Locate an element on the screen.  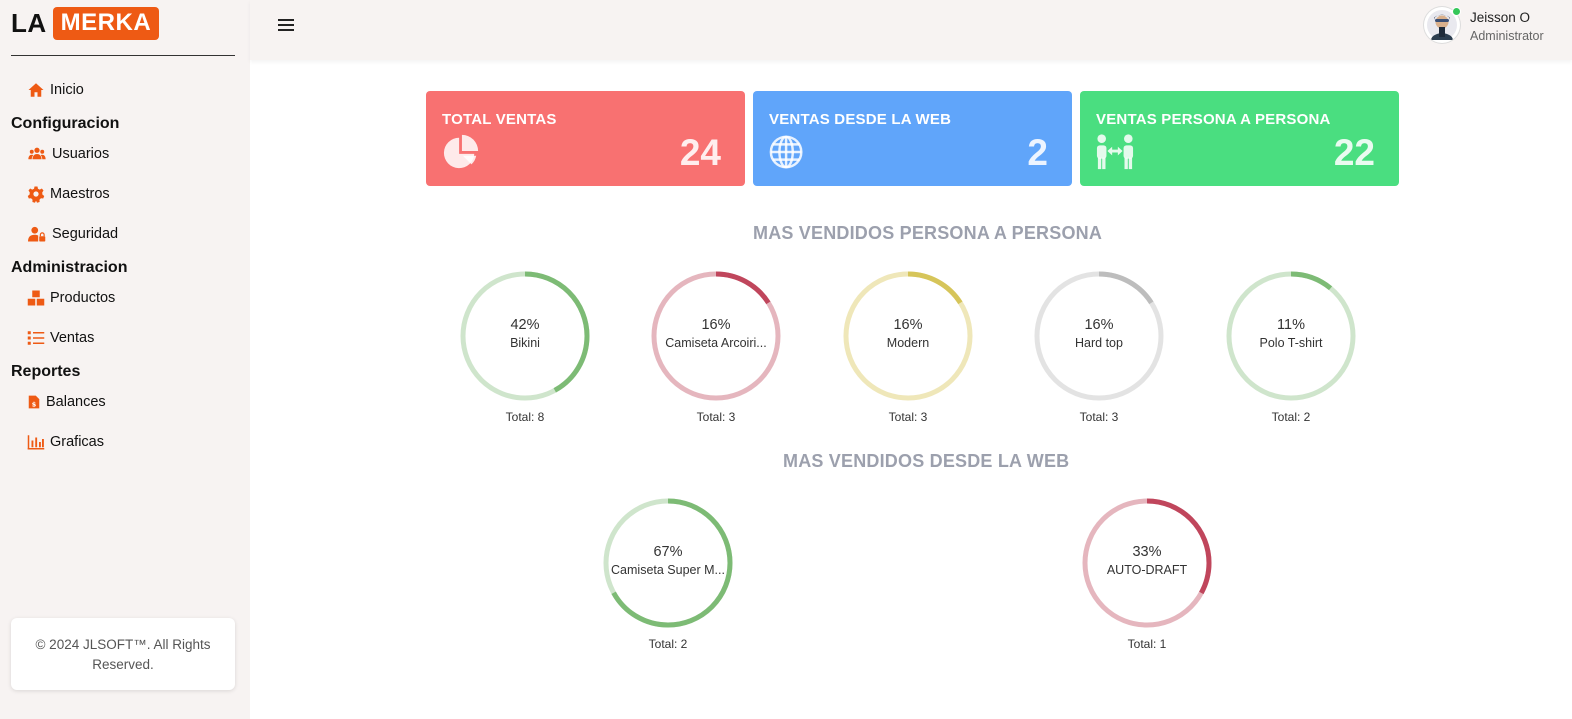
logo-divider is located at coordinates (123, 55).